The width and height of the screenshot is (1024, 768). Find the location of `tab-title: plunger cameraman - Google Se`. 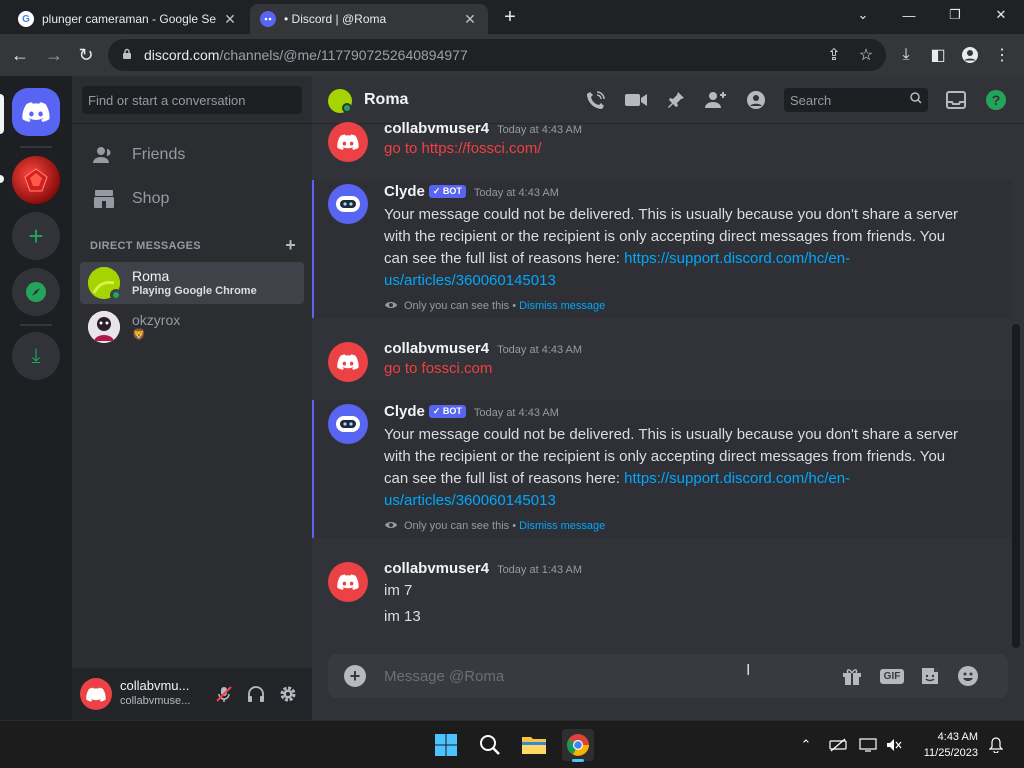

tab-title: plunger cameraman - Google Se is located at coordinates (129, 19).